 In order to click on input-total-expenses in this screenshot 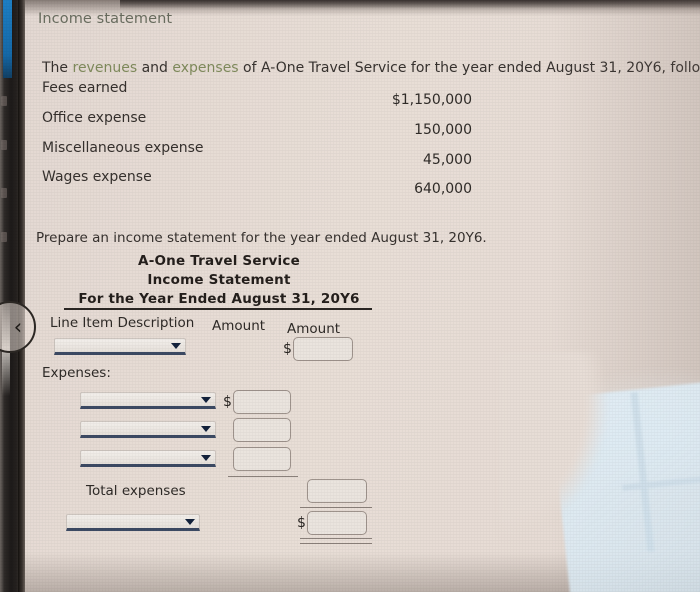, I will do `click(337, 491)`.